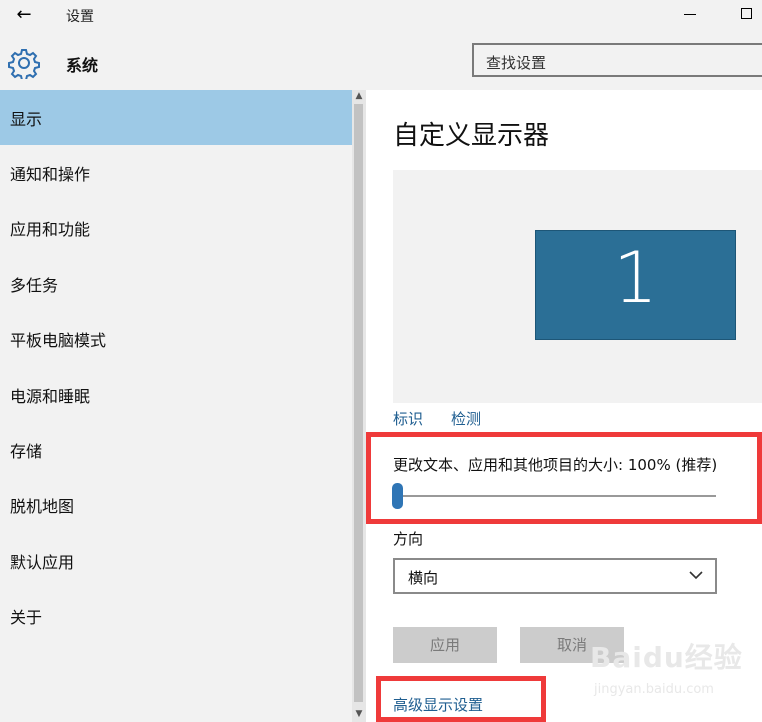  What do you see at coordinates (176, 449) in the screenshot?
I see `sidebar-item-storage: 存储` at bounding box center [176, 449].